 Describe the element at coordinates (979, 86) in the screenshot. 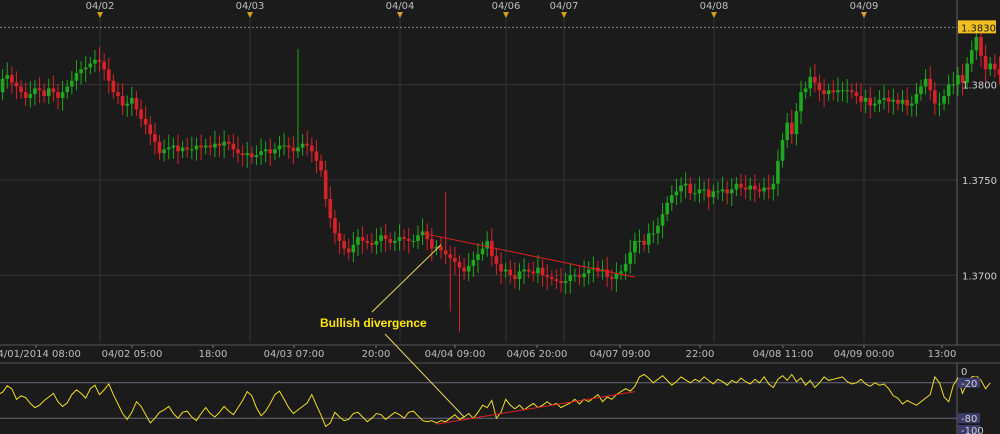

I see `price-tick-label: 1.3800` at that location.